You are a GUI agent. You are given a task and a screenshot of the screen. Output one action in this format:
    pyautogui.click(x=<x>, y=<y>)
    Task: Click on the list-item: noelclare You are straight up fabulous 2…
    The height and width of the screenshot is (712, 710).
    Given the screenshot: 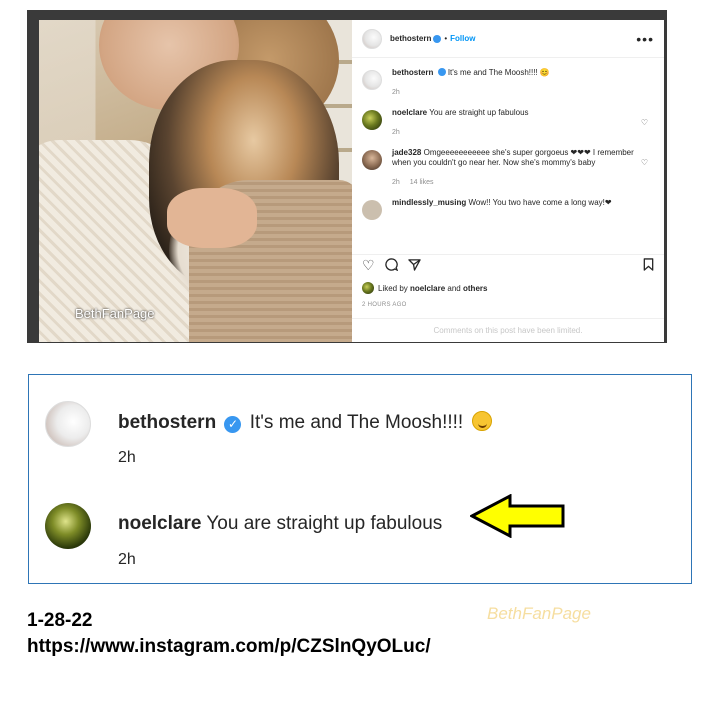 What is the action you would take?
    pyautogui.click(x=508, y=123)
    